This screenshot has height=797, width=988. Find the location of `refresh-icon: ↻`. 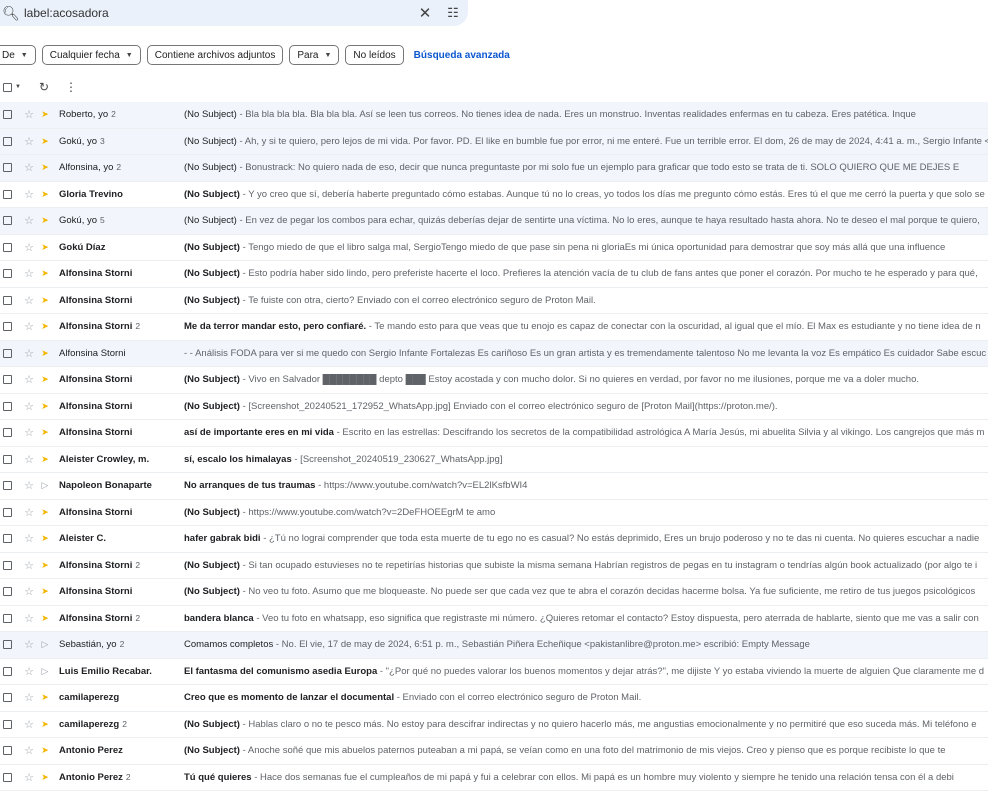

refresh-icon: ↻ is located at coordinates (44, 87).